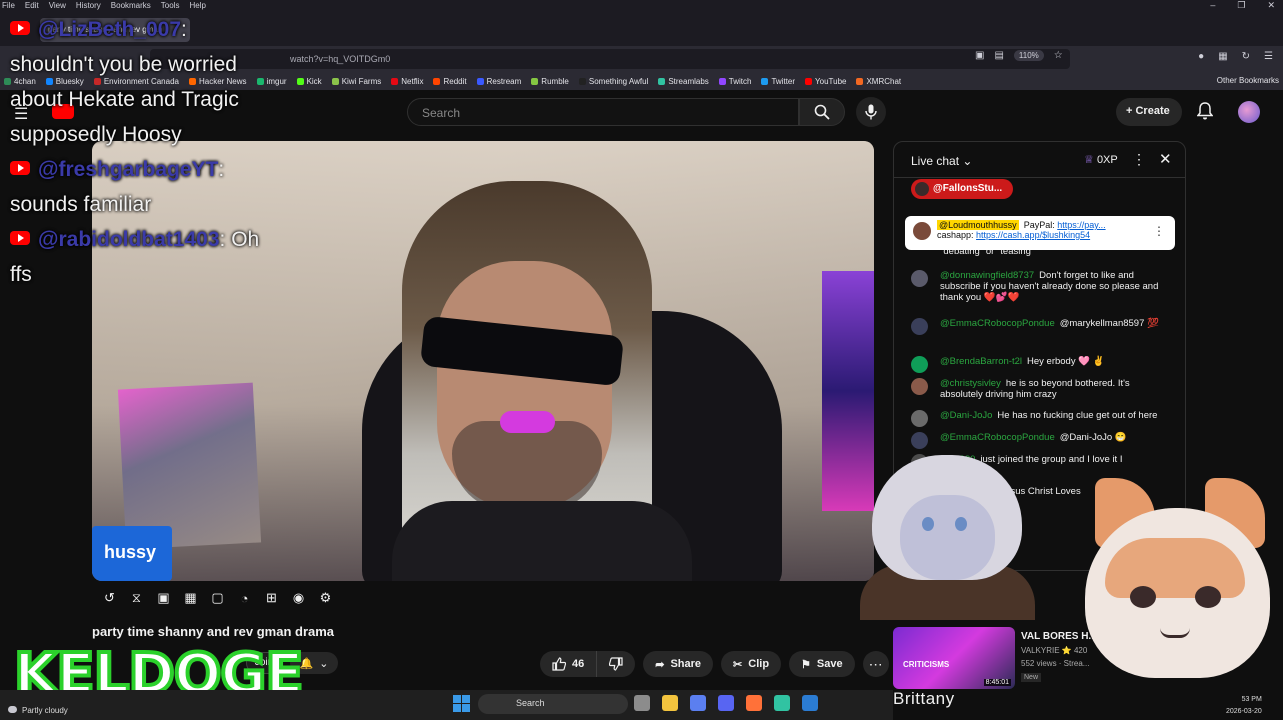  I want to click on xp-badge: ♕ 0XP, so click(1101, 159).